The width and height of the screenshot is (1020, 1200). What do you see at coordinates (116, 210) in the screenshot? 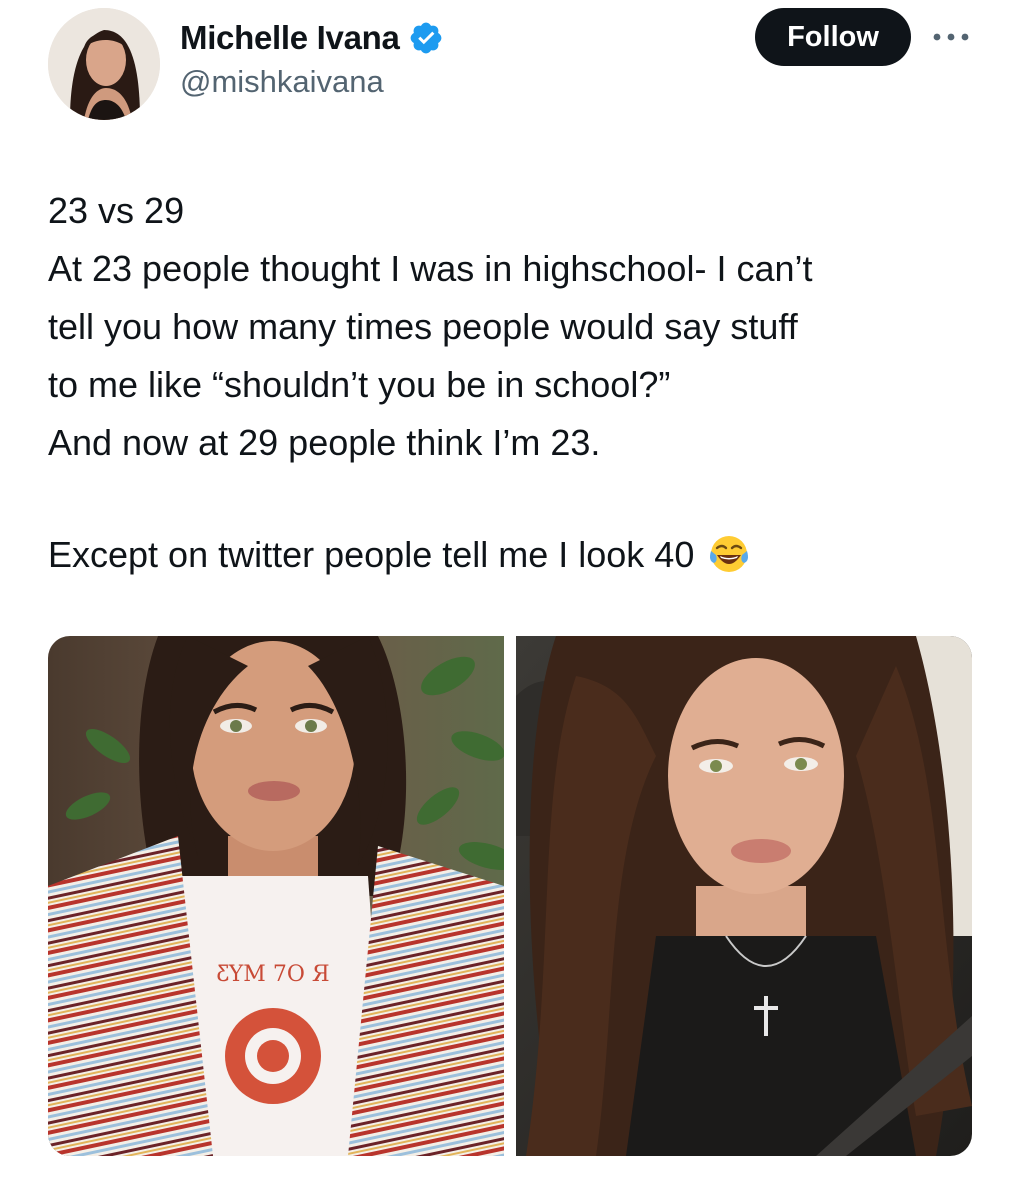
I see `tweet-line: 23 vs 29` at bounding box center [116, 210].